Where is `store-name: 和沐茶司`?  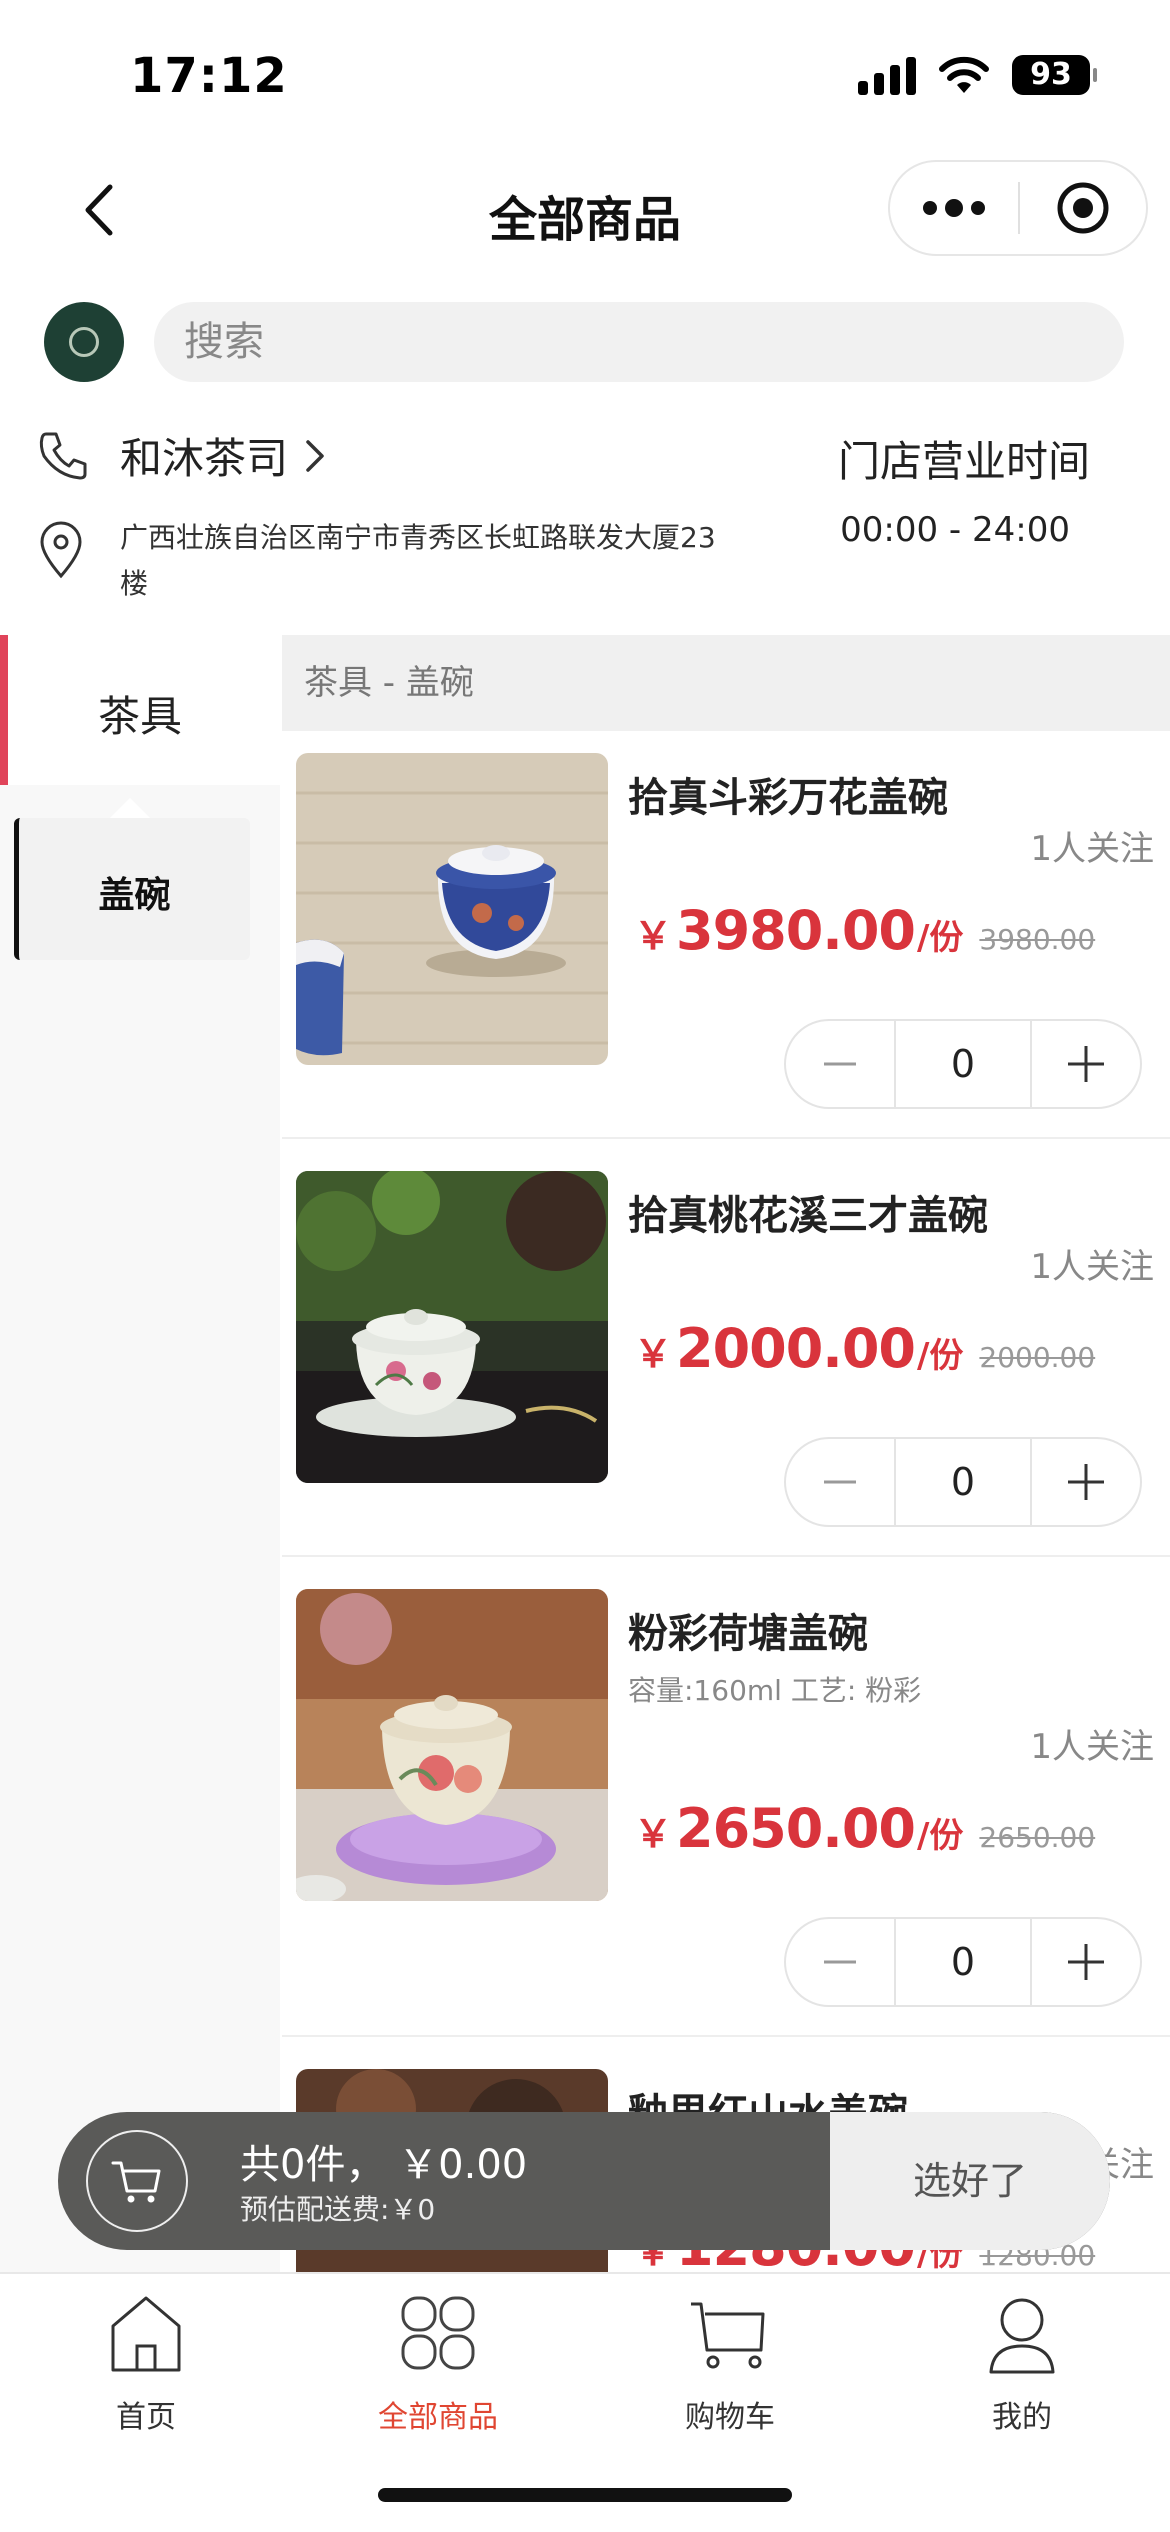
store-name: 和沐茶司 is located at coordinates (204, 455).